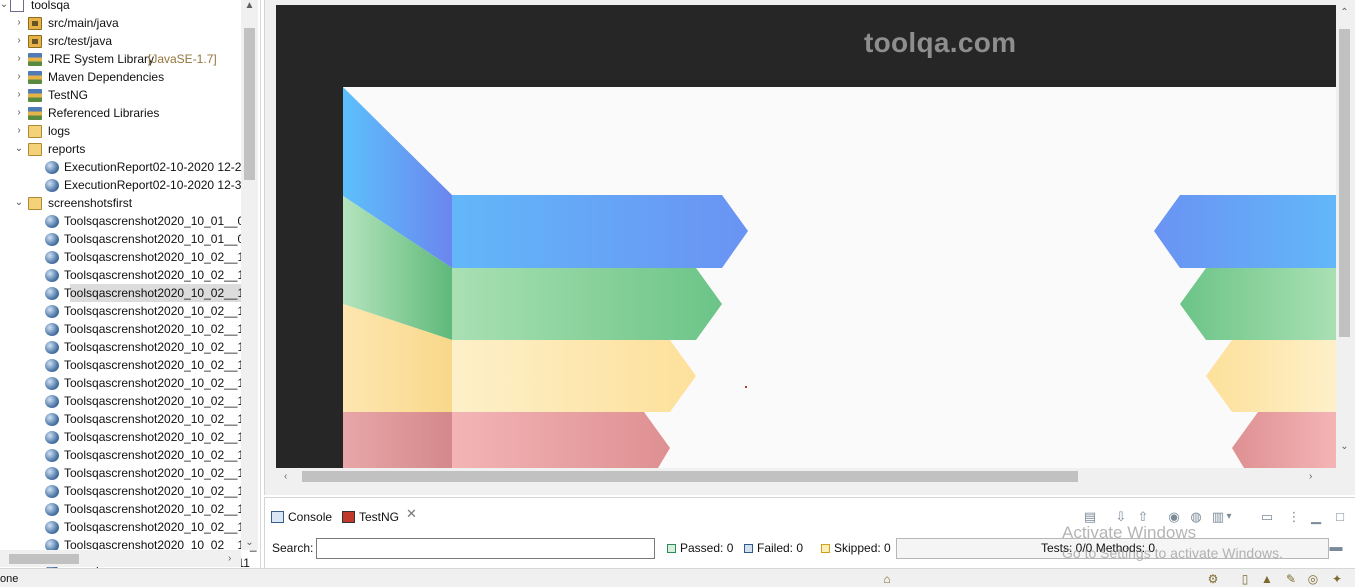  What do you see at coordinates (35, 59) in the screenshot?
I see `library-icon` at bounding box center [35, 59].